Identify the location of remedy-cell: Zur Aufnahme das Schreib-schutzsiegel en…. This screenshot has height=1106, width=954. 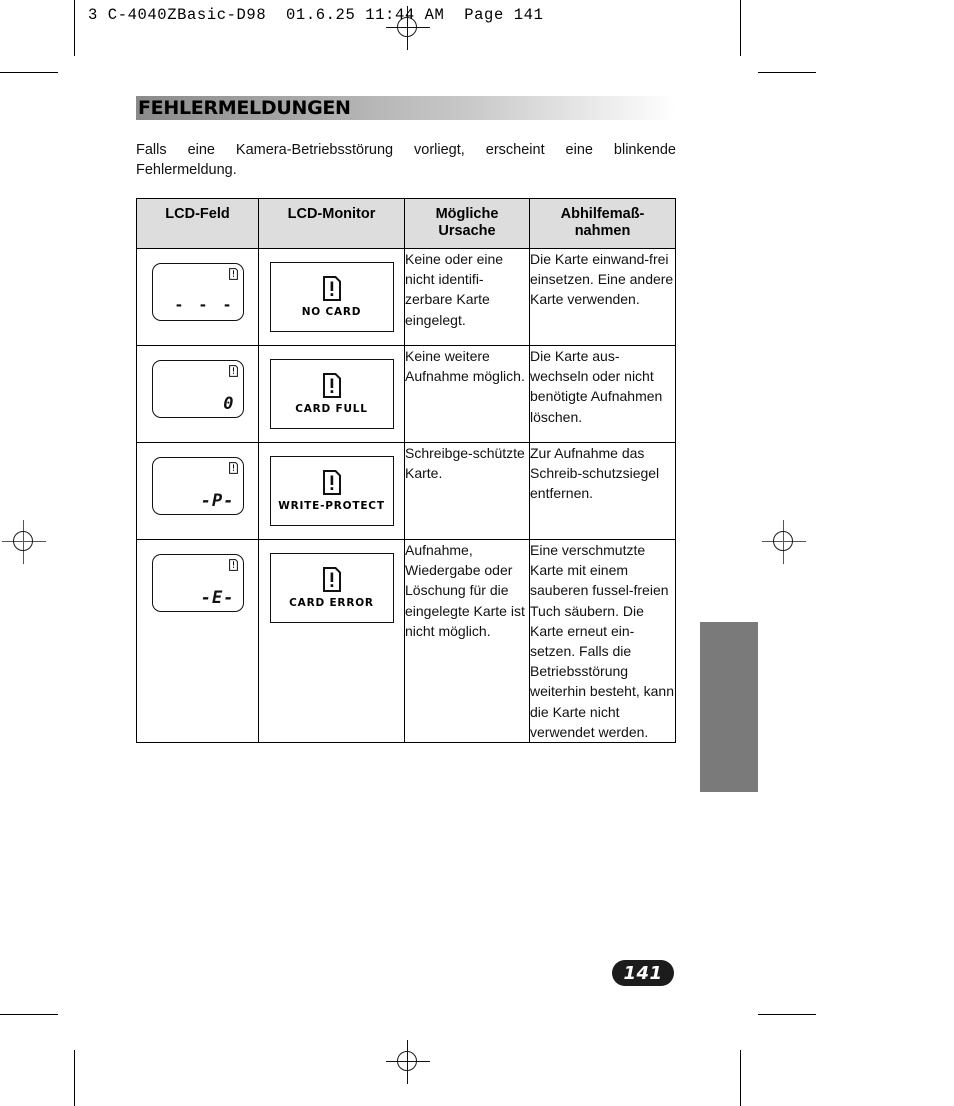
(602, 491).